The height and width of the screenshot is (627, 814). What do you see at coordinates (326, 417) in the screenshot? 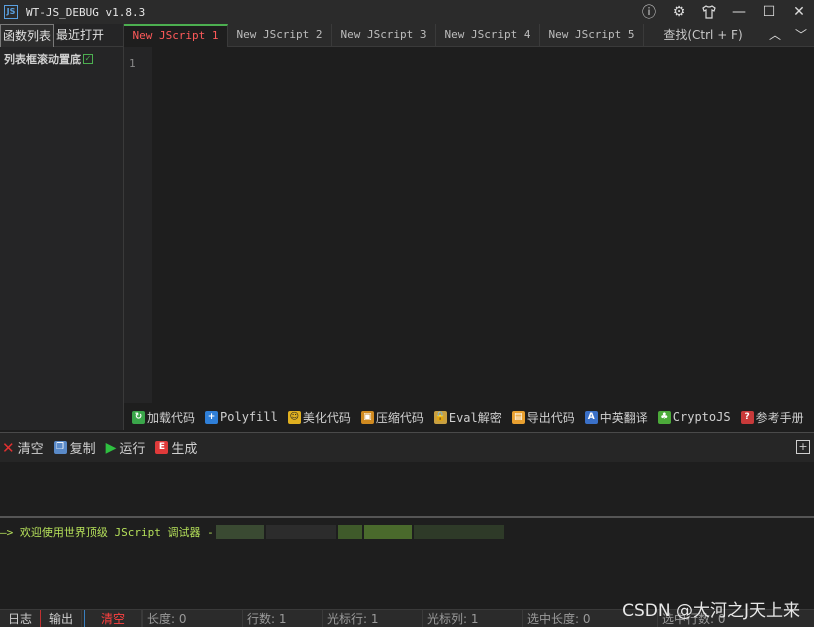
I see `beautify-code-label: 美化代码` at bounding box center [326, 417].